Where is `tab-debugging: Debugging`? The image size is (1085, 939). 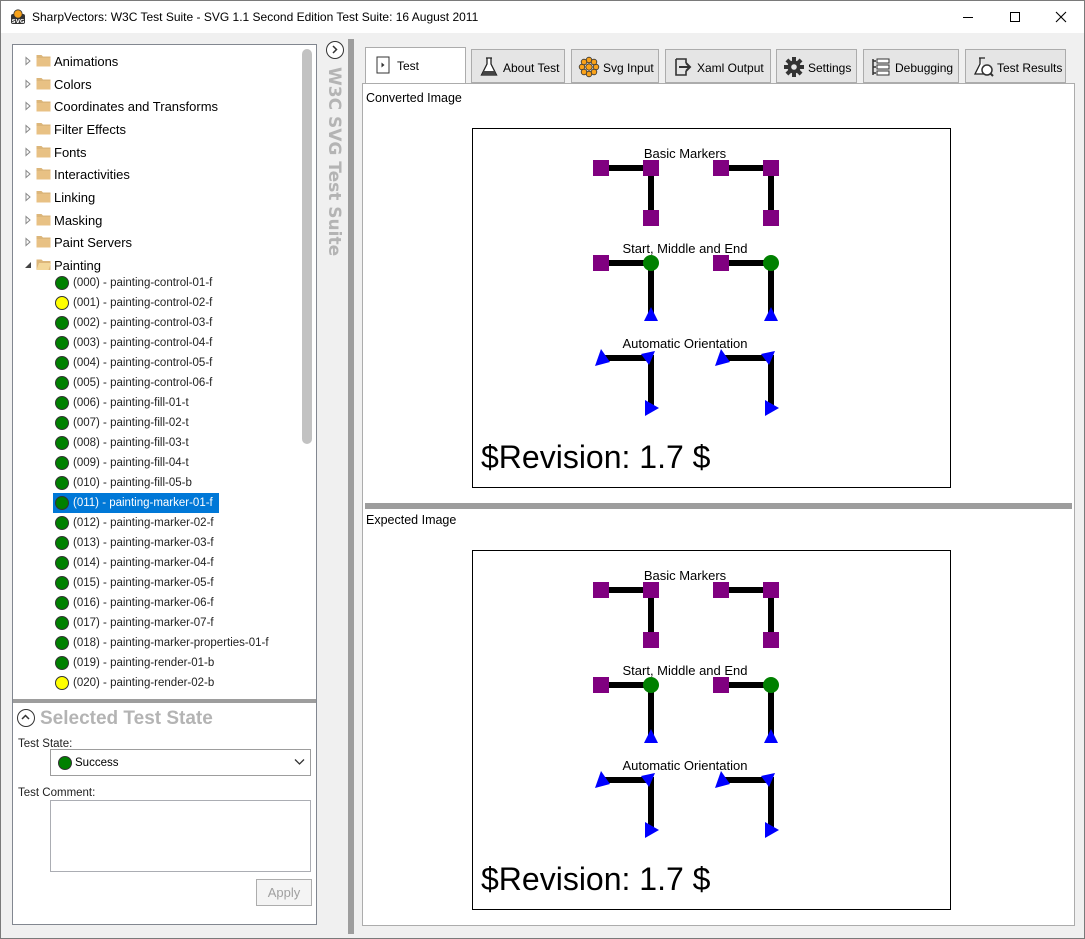
tab-debugging: Debugging is located at coordinates (911, 66).